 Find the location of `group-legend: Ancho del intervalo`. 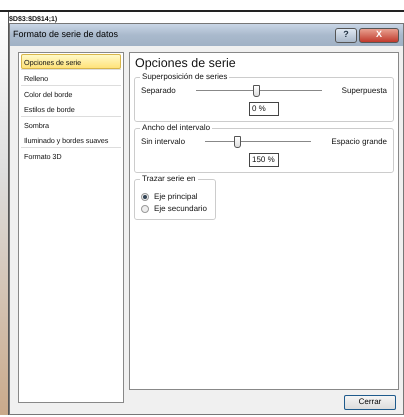

group-legend: Ancho del intervalo is located at coordinates (176, 128).